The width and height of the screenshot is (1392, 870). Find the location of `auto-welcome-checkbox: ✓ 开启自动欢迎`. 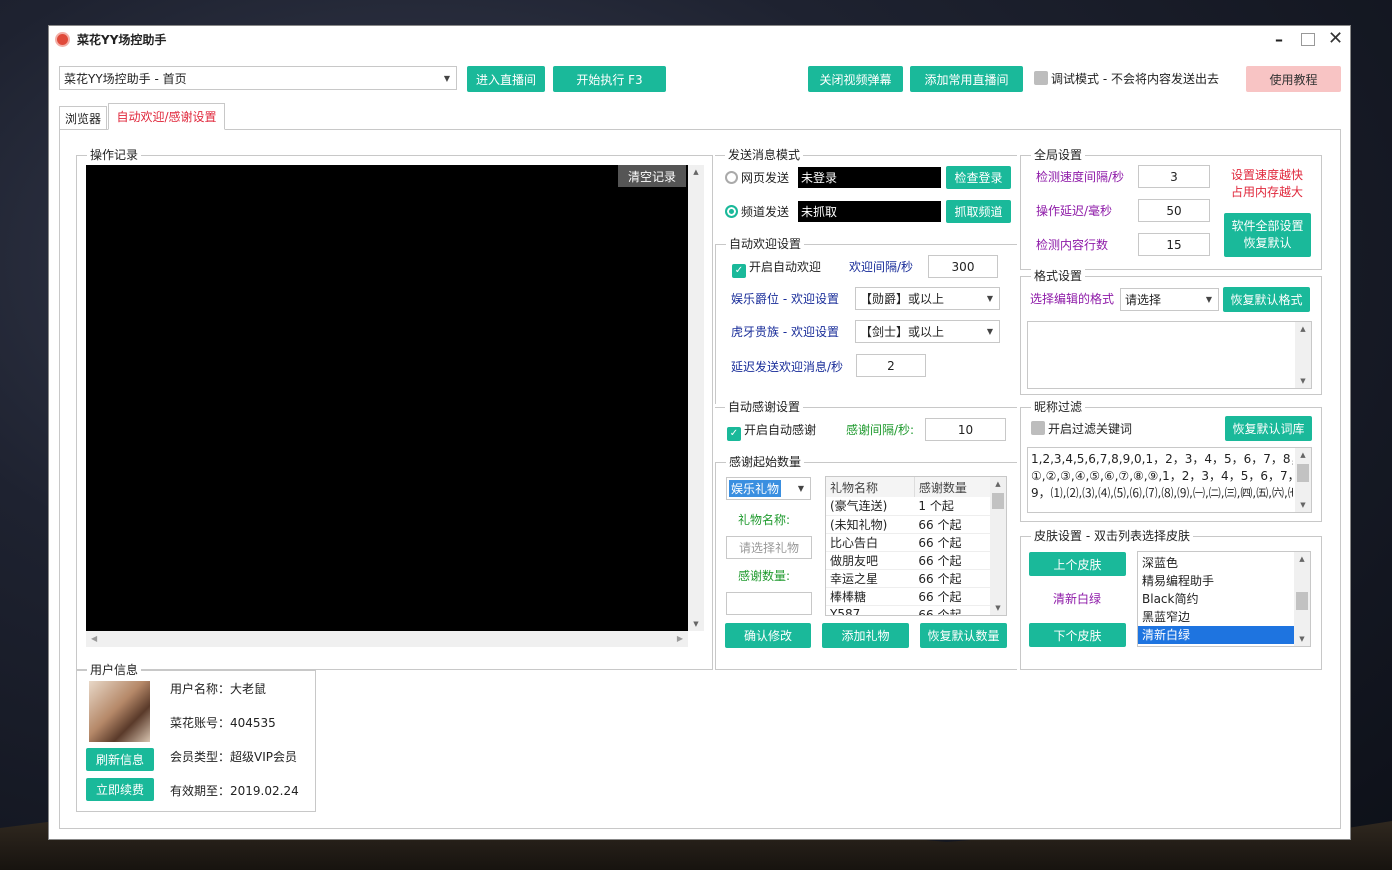

auto-welcome-checkbox: ✓ 开启自动欢迎 is located at coordinates (776, 268).